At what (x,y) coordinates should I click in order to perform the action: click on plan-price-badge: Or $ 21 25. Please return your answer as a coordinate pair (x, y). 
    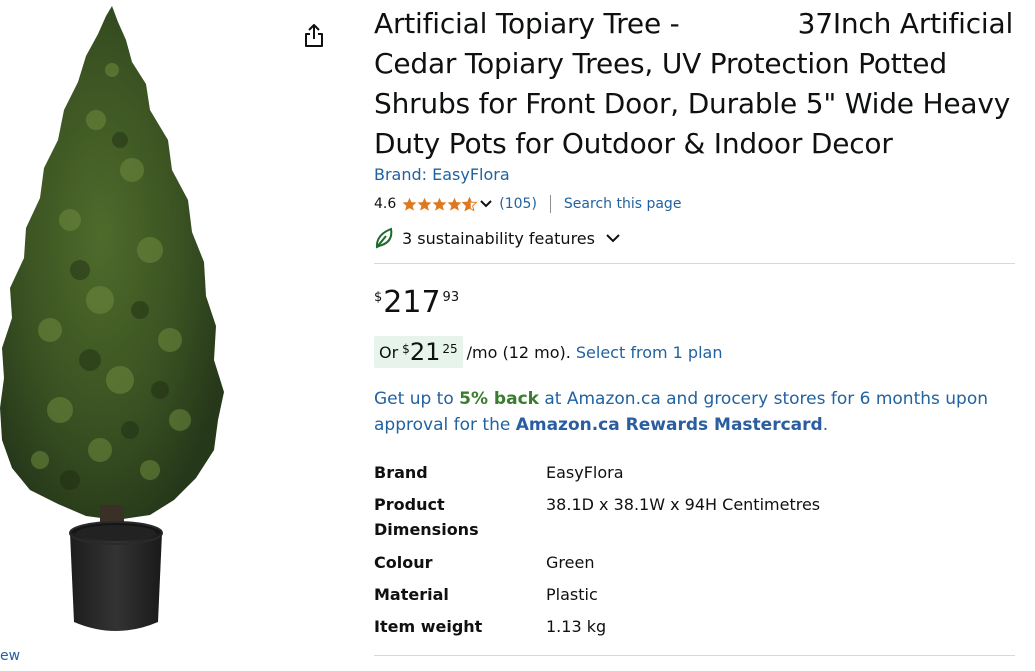
    Looking at the image, I should click on (418, 352).